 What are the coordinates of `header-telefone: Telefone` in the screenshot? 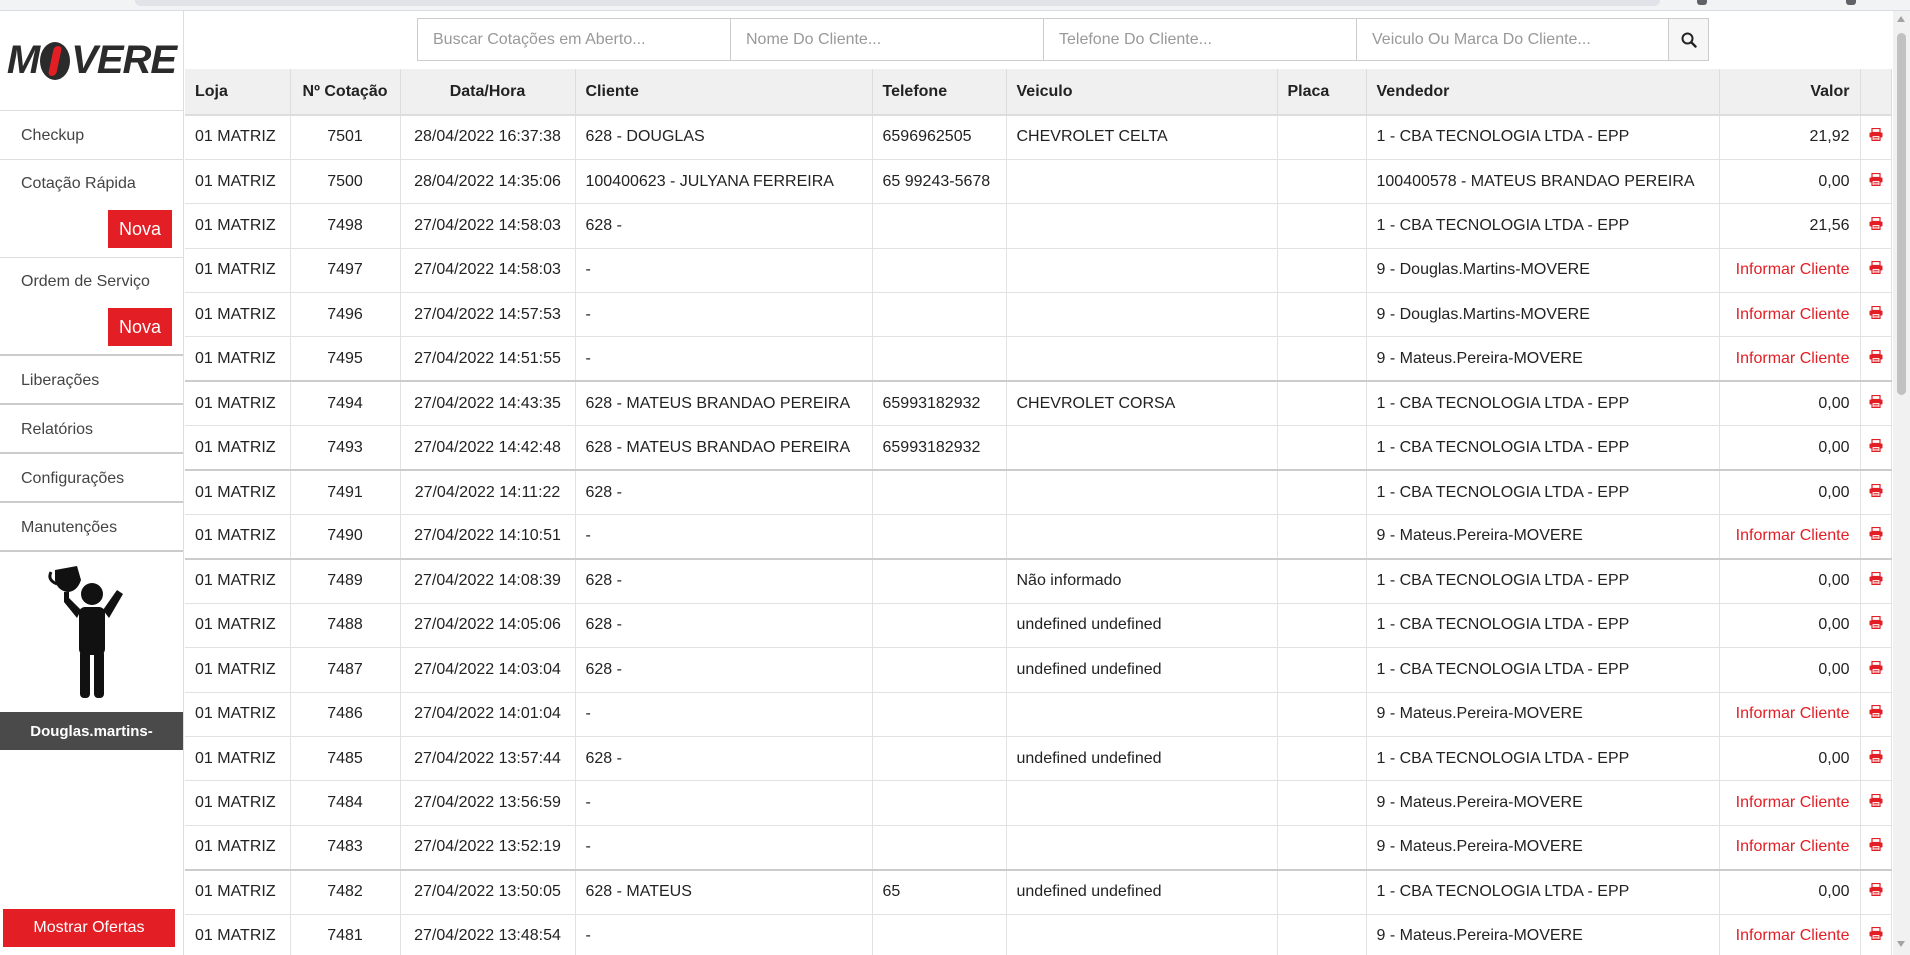 It's located at (939, 92).